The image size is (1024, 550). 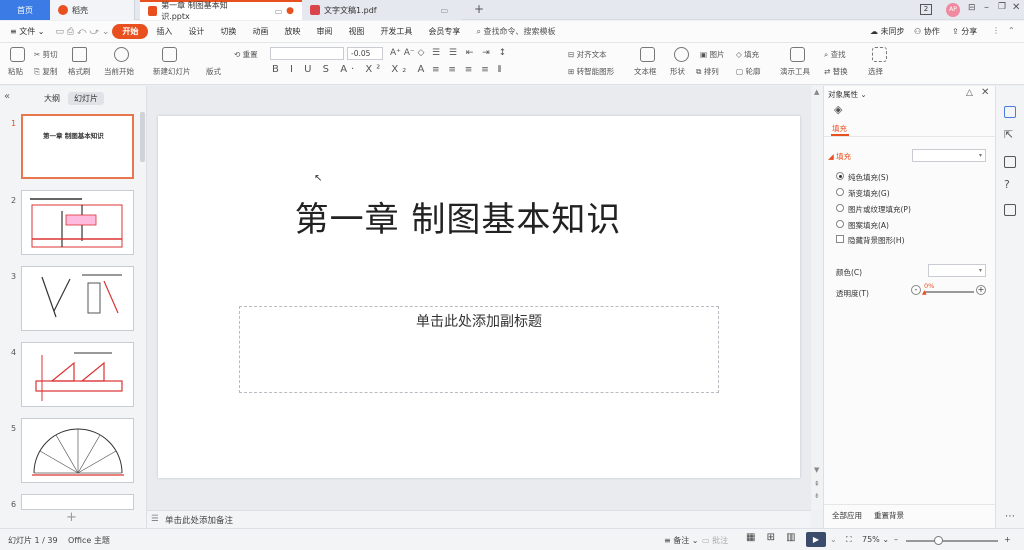 What do you see at coordinates (833, 539) in the screenshot?
I see `slideshow-options-icon: ⌄` at bounding box center [833, 539].